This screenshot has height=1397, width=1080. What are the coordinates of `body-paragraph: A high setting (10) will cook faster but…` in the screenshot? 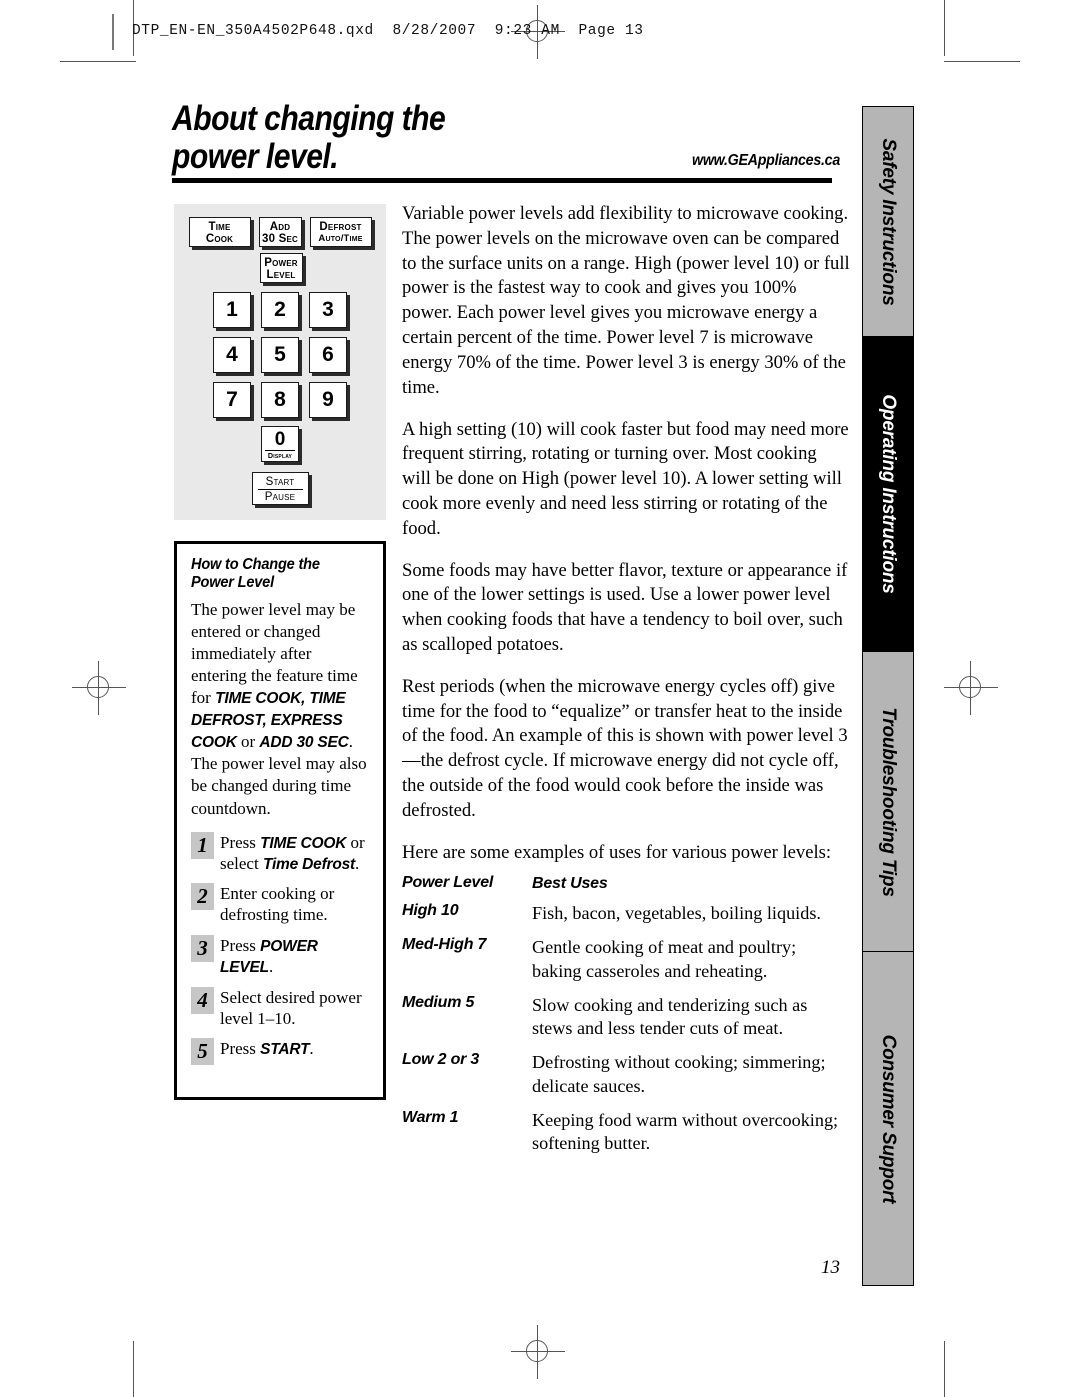 It's located at (625, 478).